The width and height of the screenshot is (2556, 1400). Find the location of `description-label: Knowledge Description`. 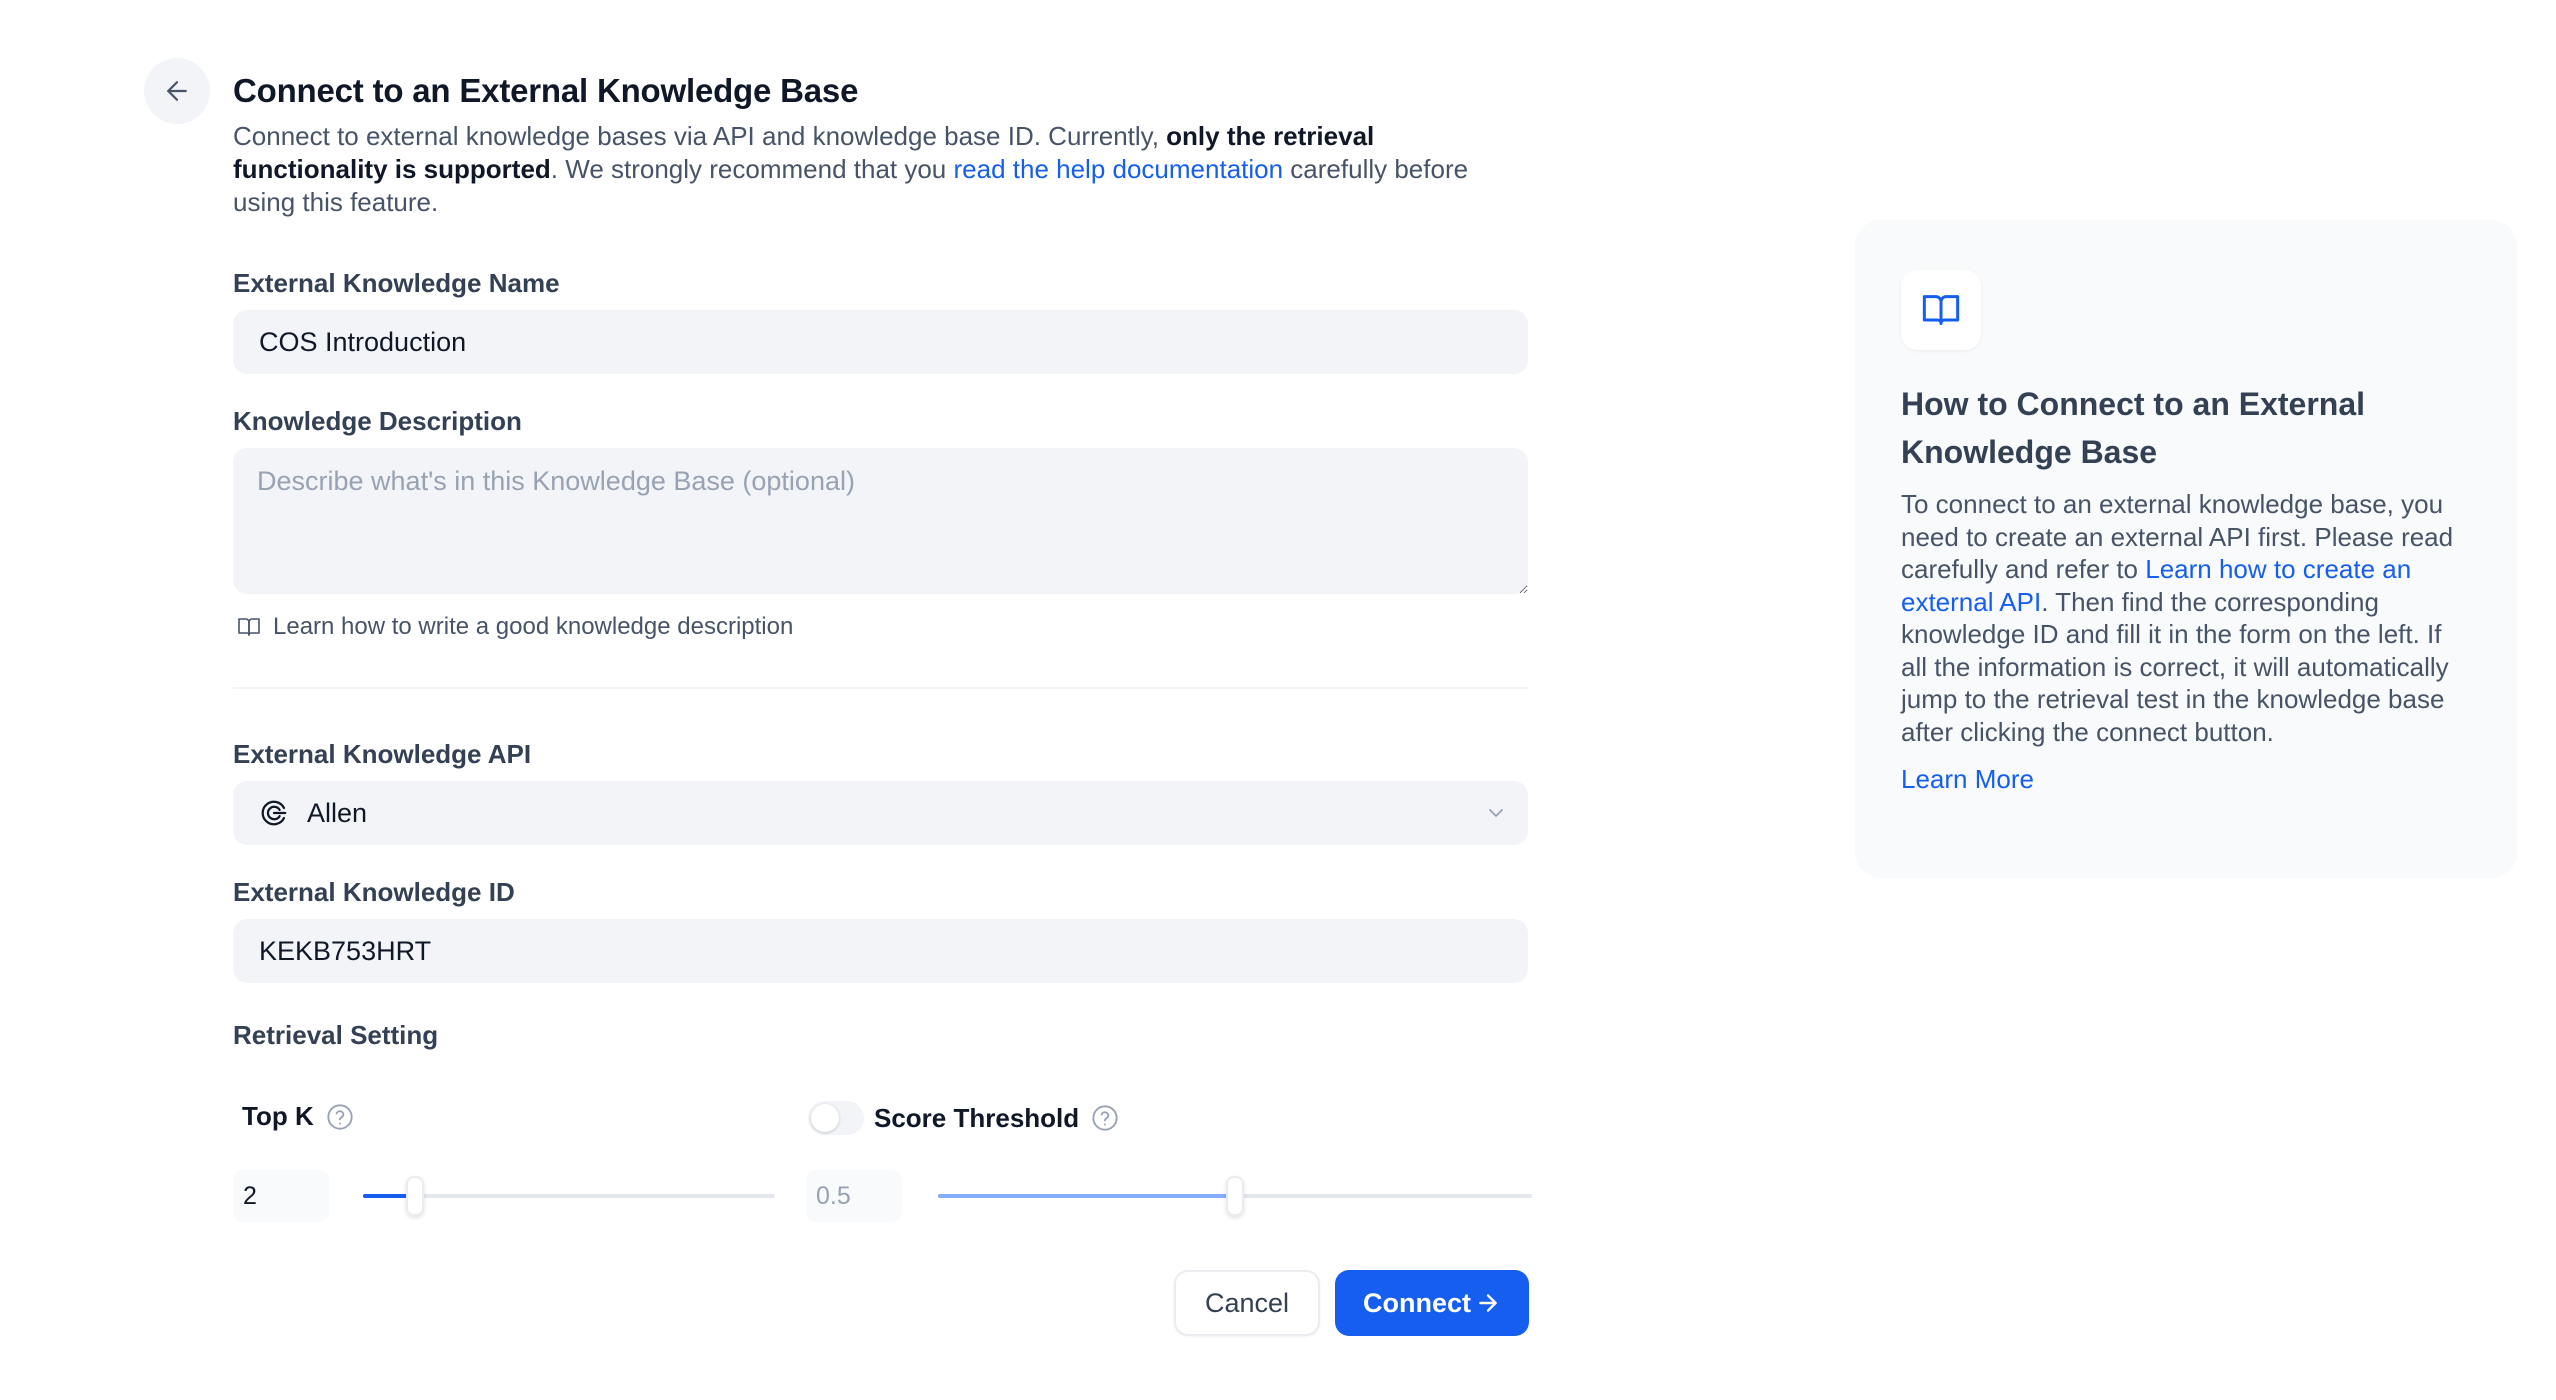

description-label: Knowledge Description is located at coordinates (377, 421).